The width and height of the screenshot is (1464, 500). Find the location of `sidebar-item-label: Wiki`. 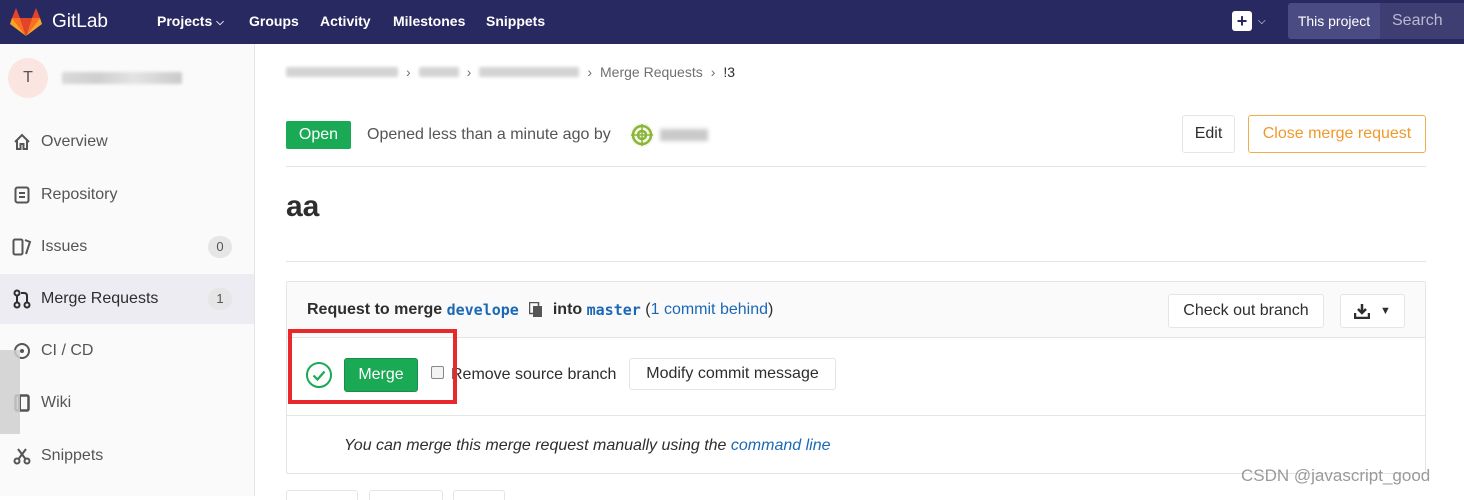

sidebar-item-label: Wiki is located at coordinates (56, 402).